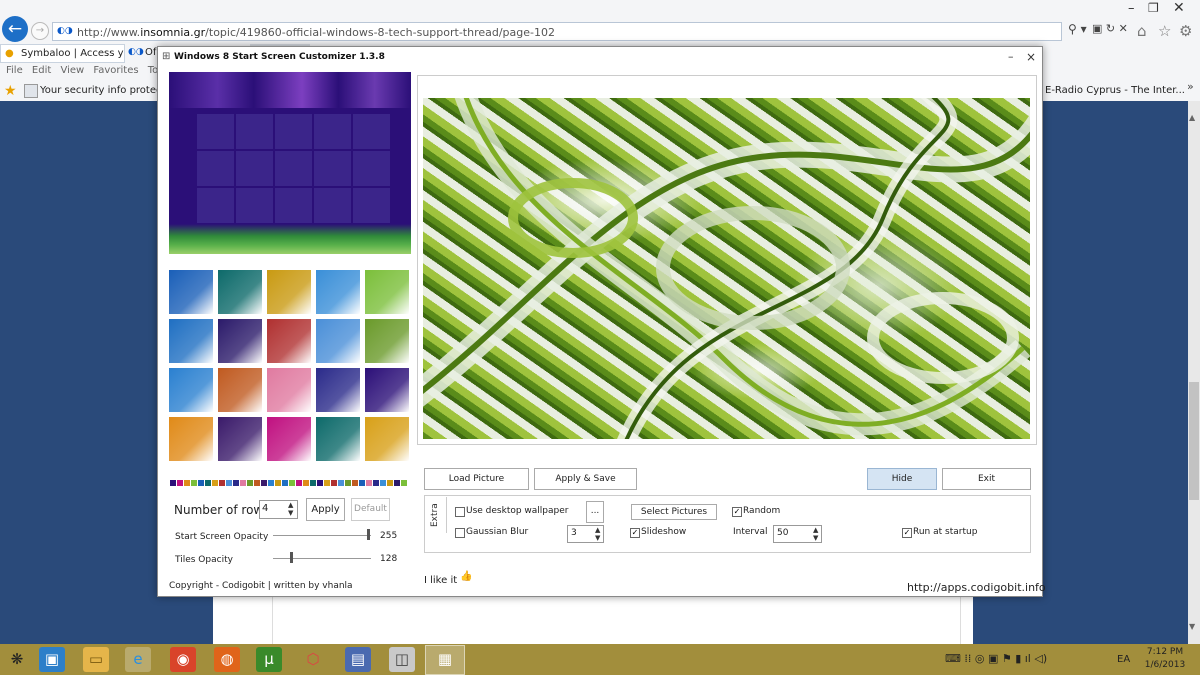  What do you see at coordinates (460, 533) in the screenshot?
I see `gaussian-blur-checkbox` at bounding box center [460, 533].